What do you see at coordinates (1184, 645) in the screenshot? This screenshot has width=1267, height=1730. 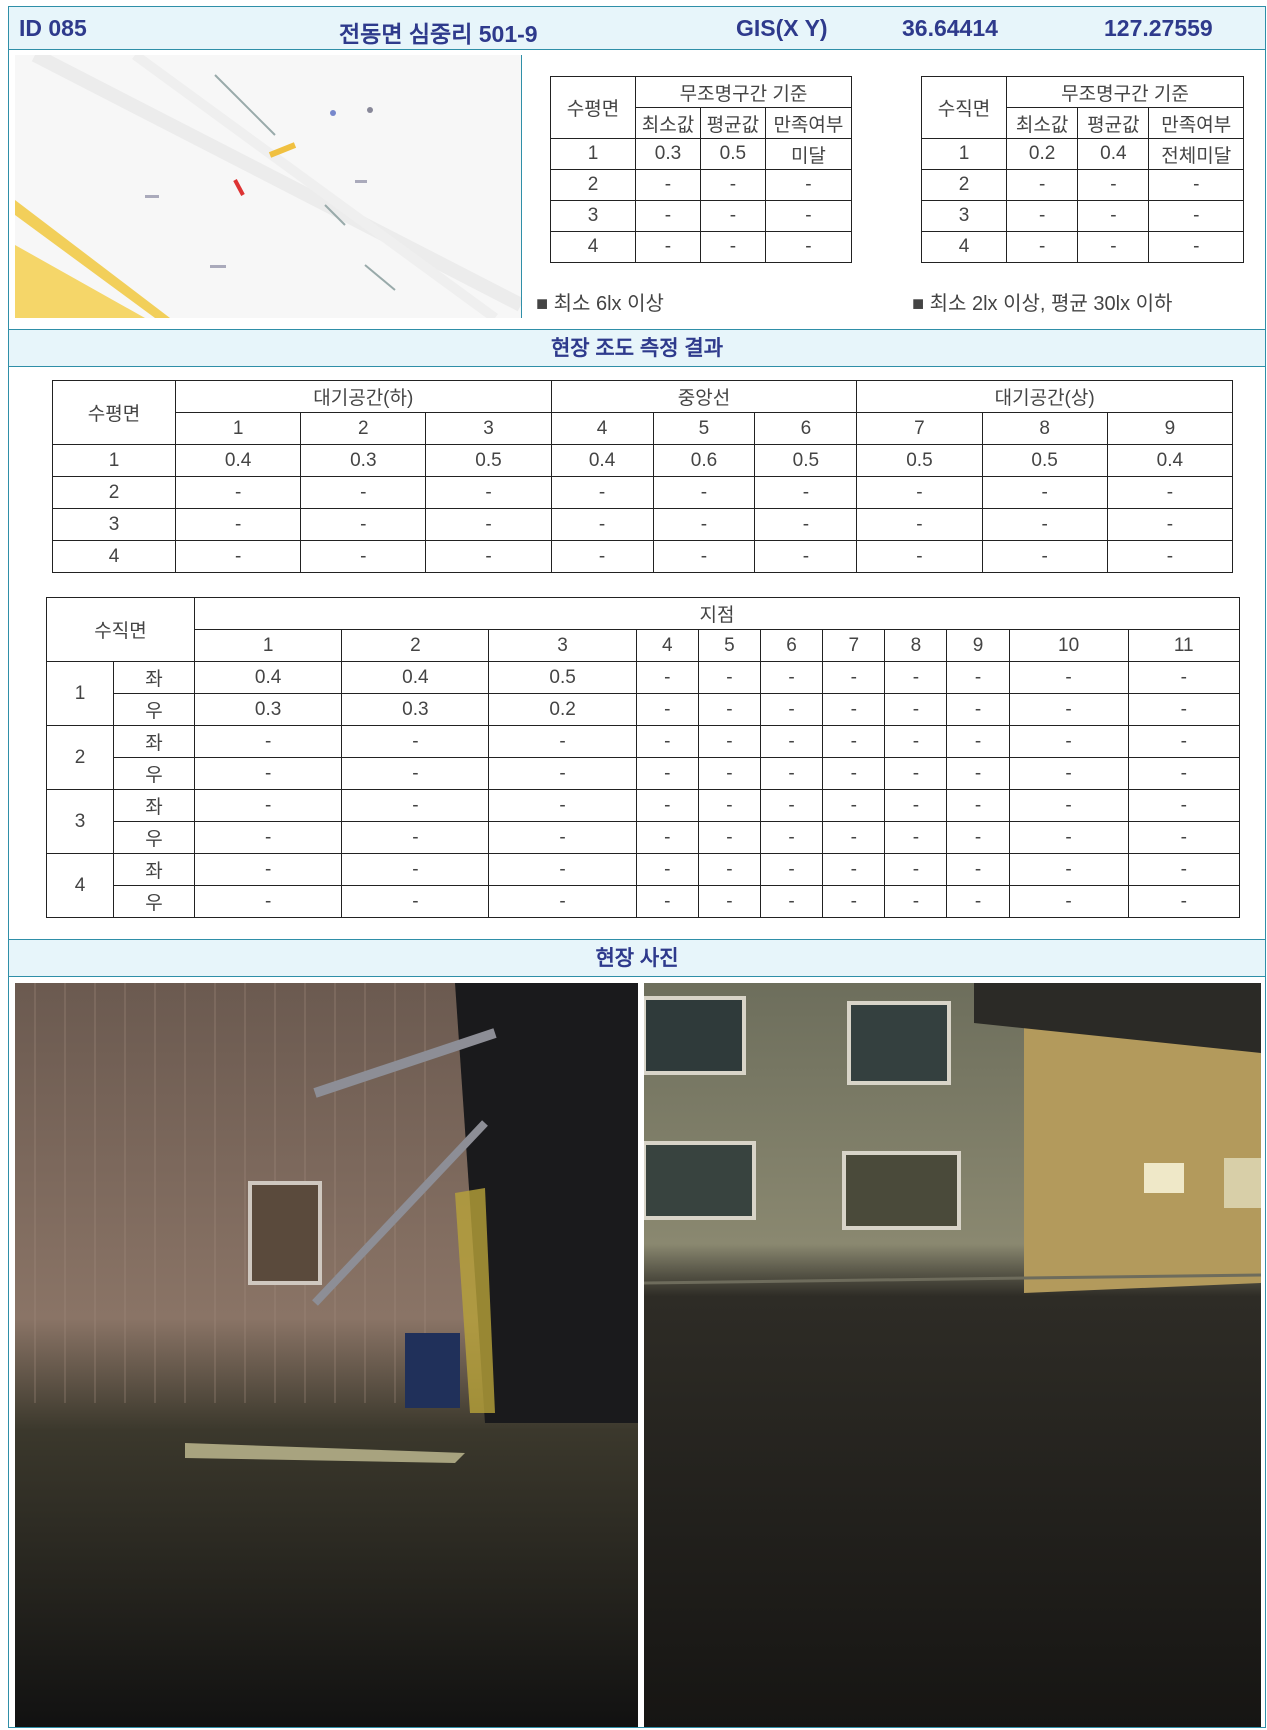 I see `v-point-header: 11` at bounding box center [1184, 645].